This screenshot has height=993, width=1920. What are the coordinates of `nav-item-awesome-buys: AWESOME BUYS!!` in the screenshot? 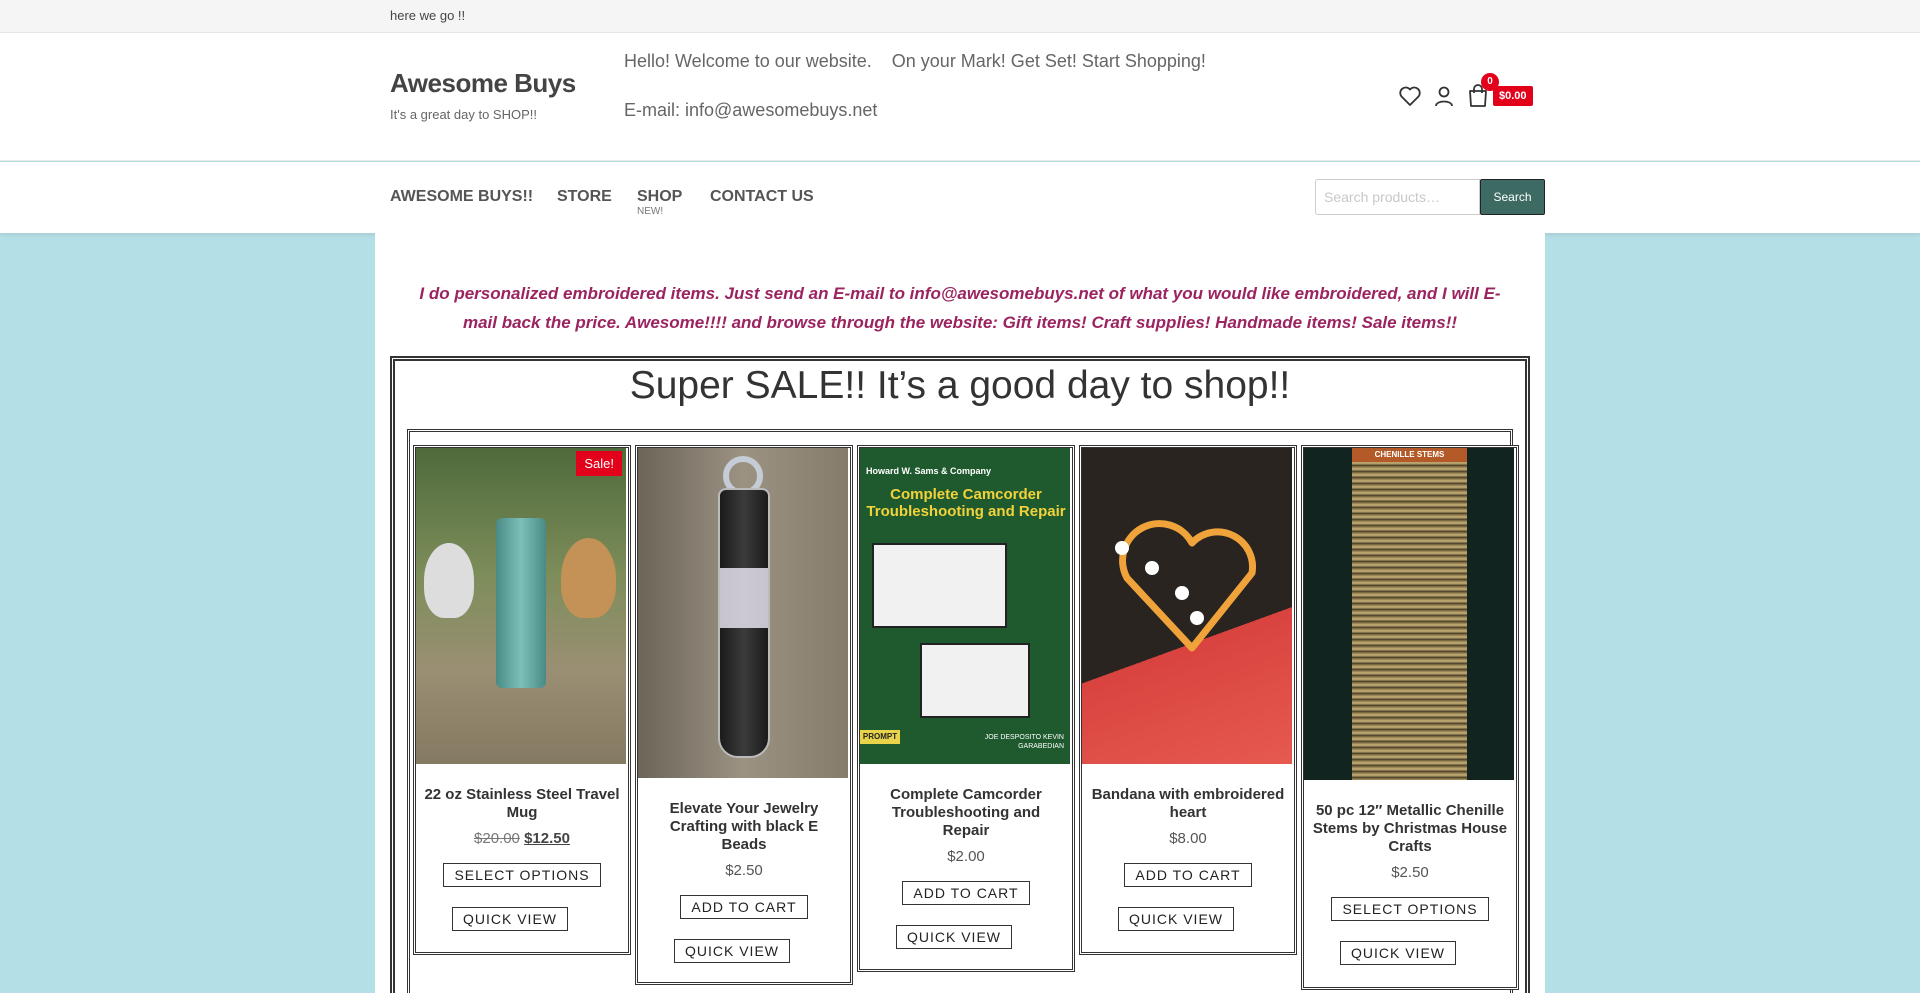 It's located at (461, 197).